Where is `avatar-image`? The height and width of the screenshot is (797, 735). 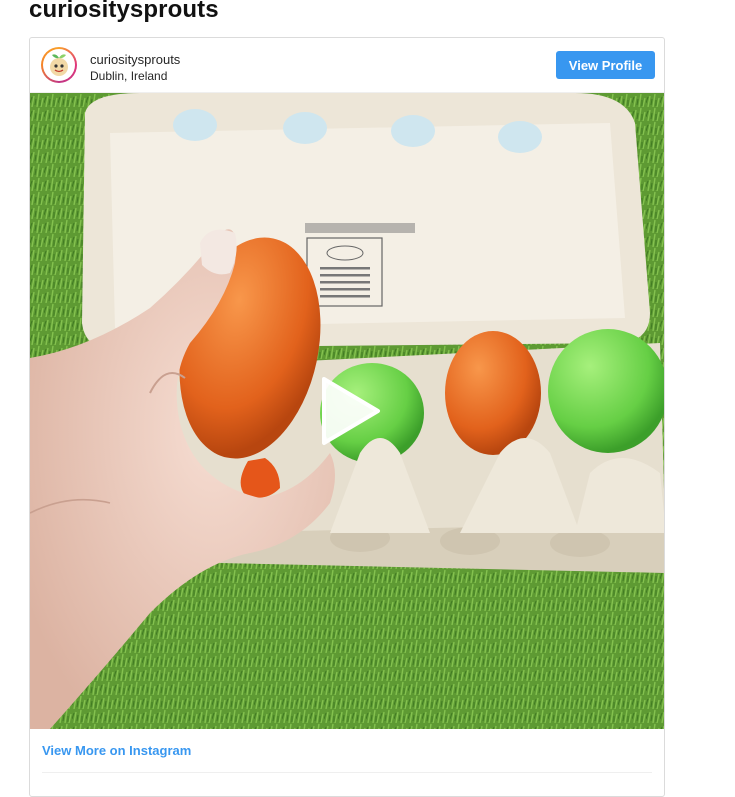
avatar-image is located at coordinates (59, 65).